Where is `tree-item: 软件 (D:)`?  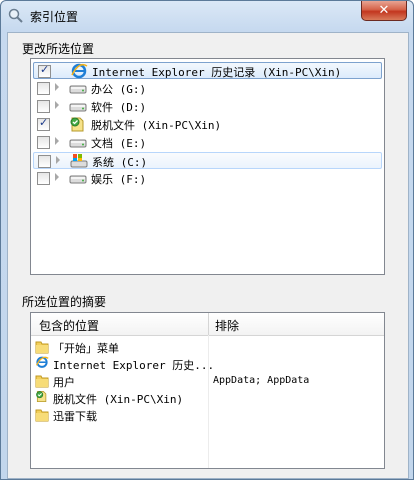 tree-item: 软件 (D:) is located at coordinates (207, 106).